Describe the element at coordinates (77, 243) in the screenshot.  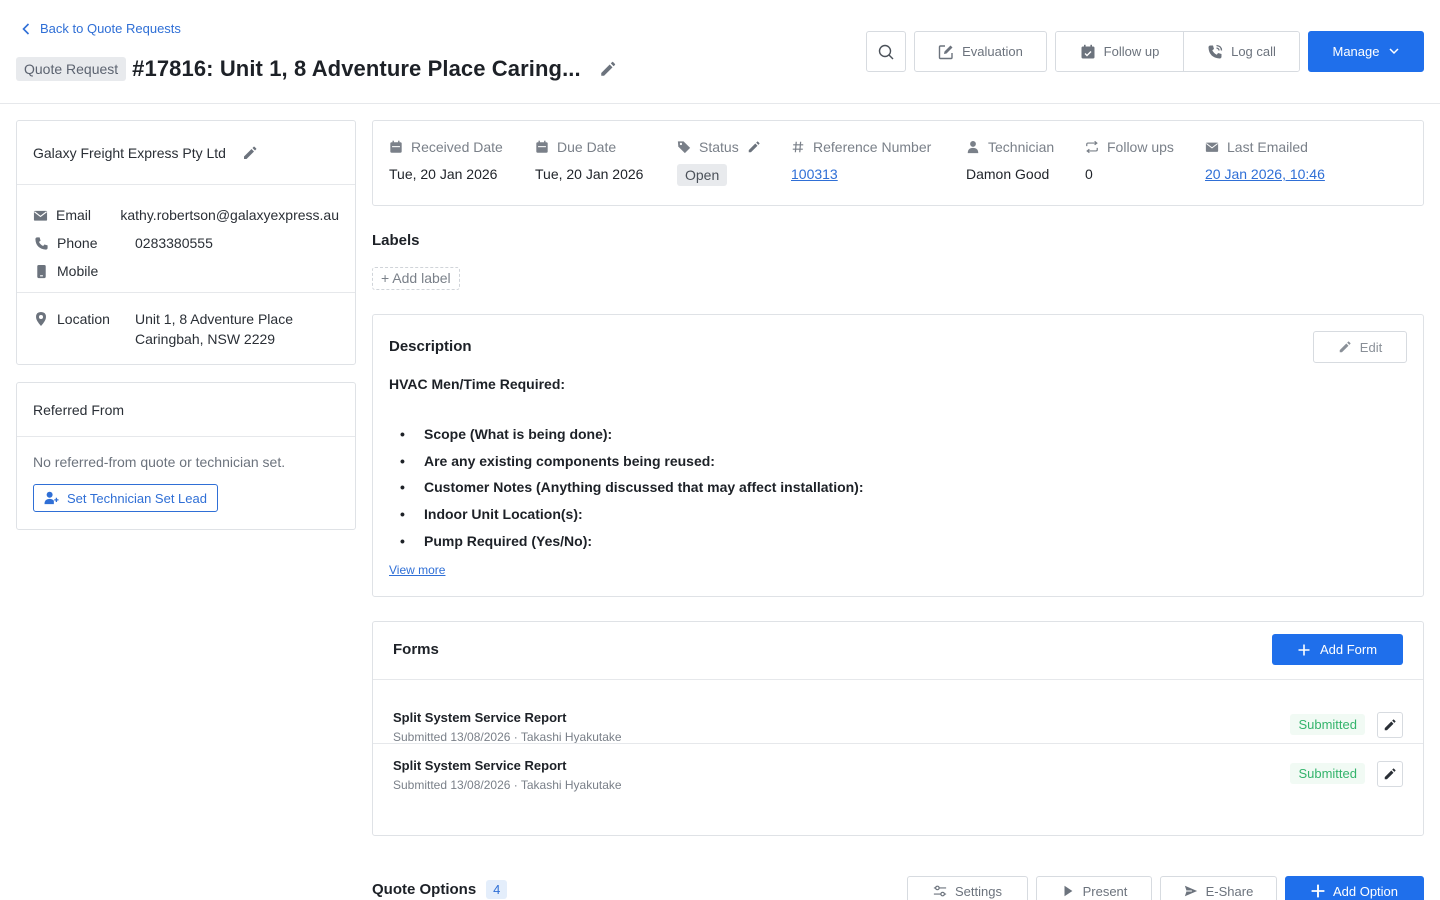
I see `phone-label: Phone` at that location.